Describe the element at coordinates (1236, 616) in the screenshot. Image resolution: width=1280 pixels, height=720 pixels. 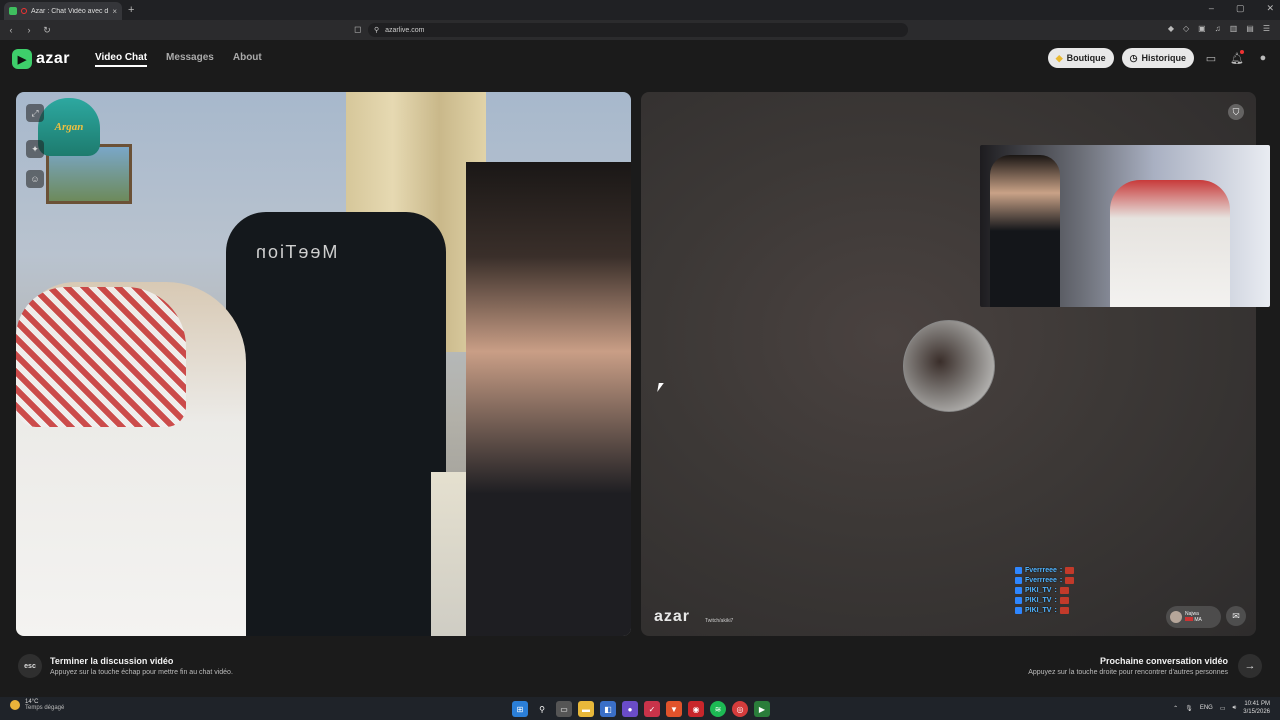
I see `message-icon: ✉` at that location.